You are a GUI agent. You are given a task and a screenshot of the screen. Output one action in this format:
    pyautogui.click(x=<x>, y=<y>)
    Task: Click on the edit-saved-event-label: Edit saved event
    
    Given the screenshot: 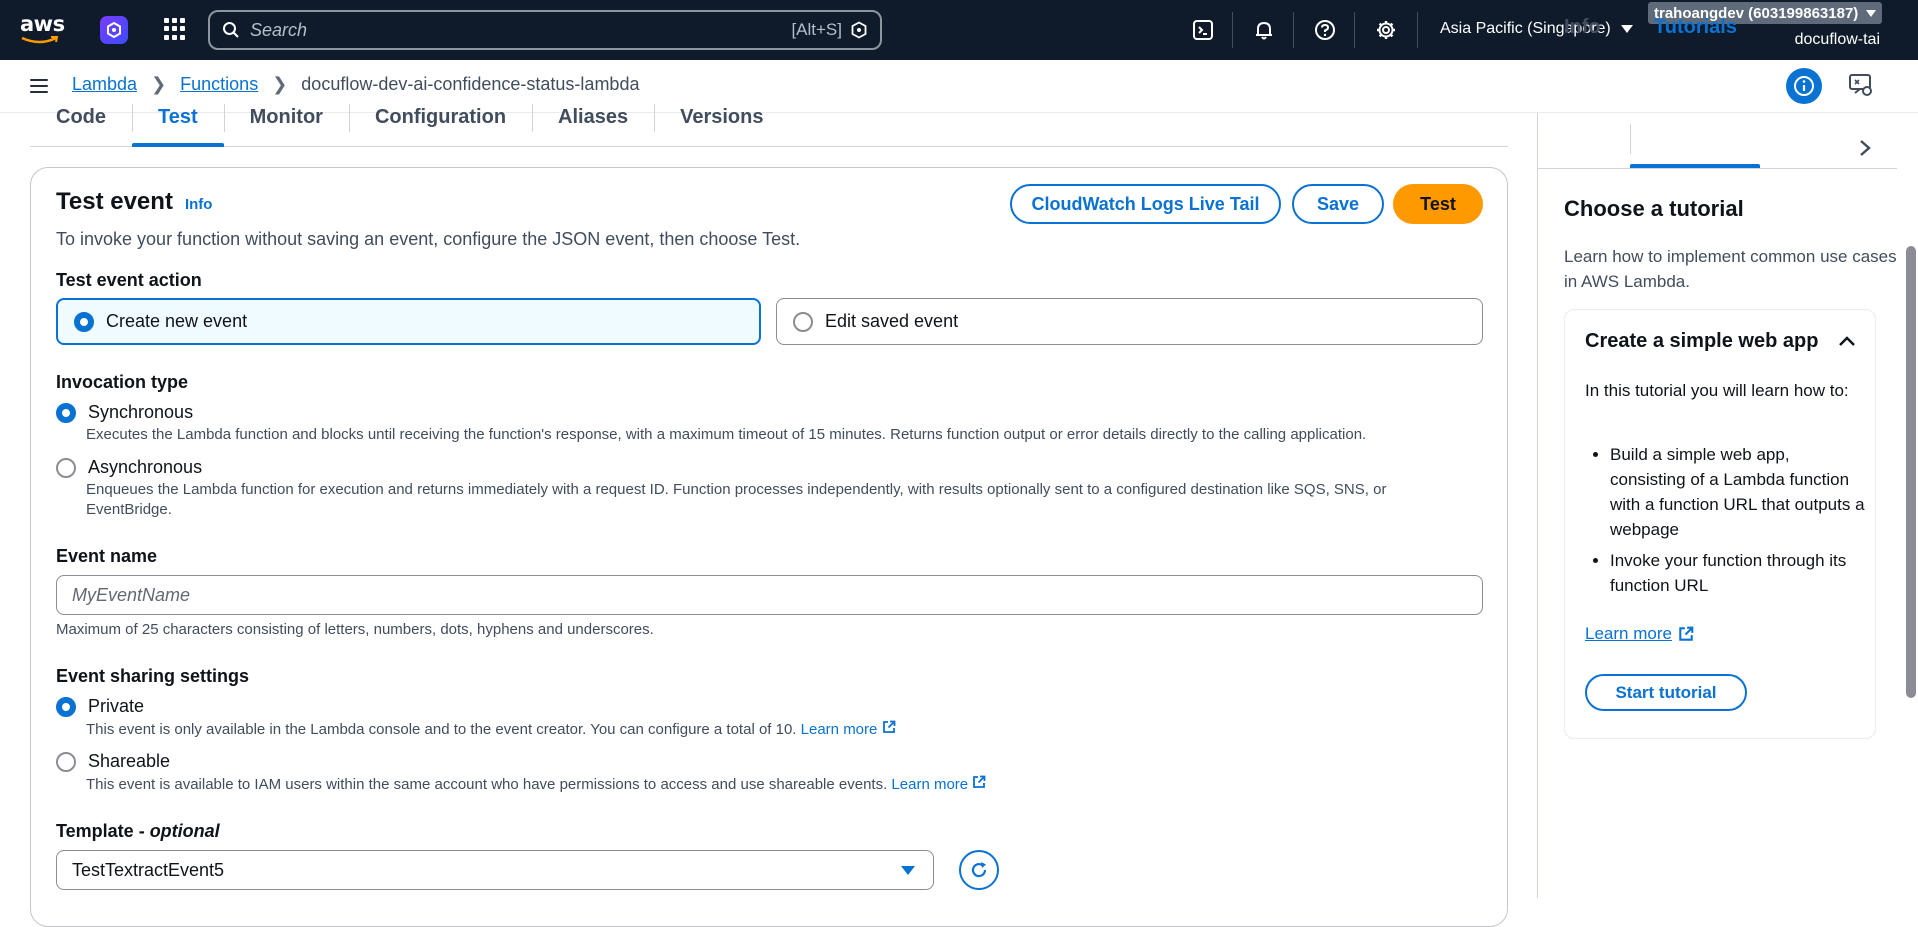 What is the action you would take?
    pyautogui.click(x=892, y=321)
    